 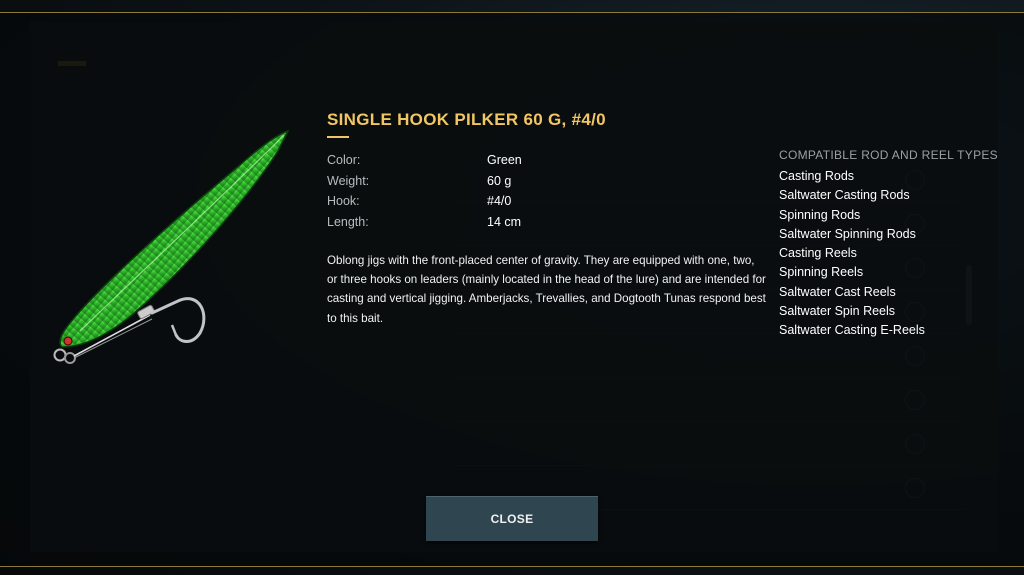 I want to click on compatible-item: Saltwater Cast Reels, so click(x=837, y=291).